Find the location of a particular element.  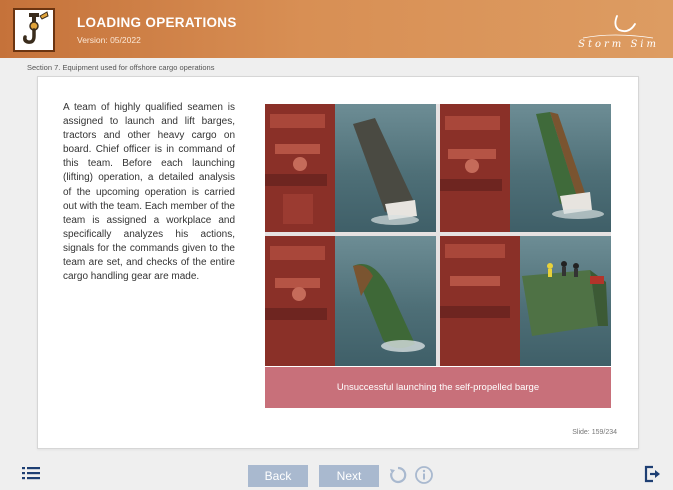

photo-barge-capsizing is located at coordinates (350, 301).